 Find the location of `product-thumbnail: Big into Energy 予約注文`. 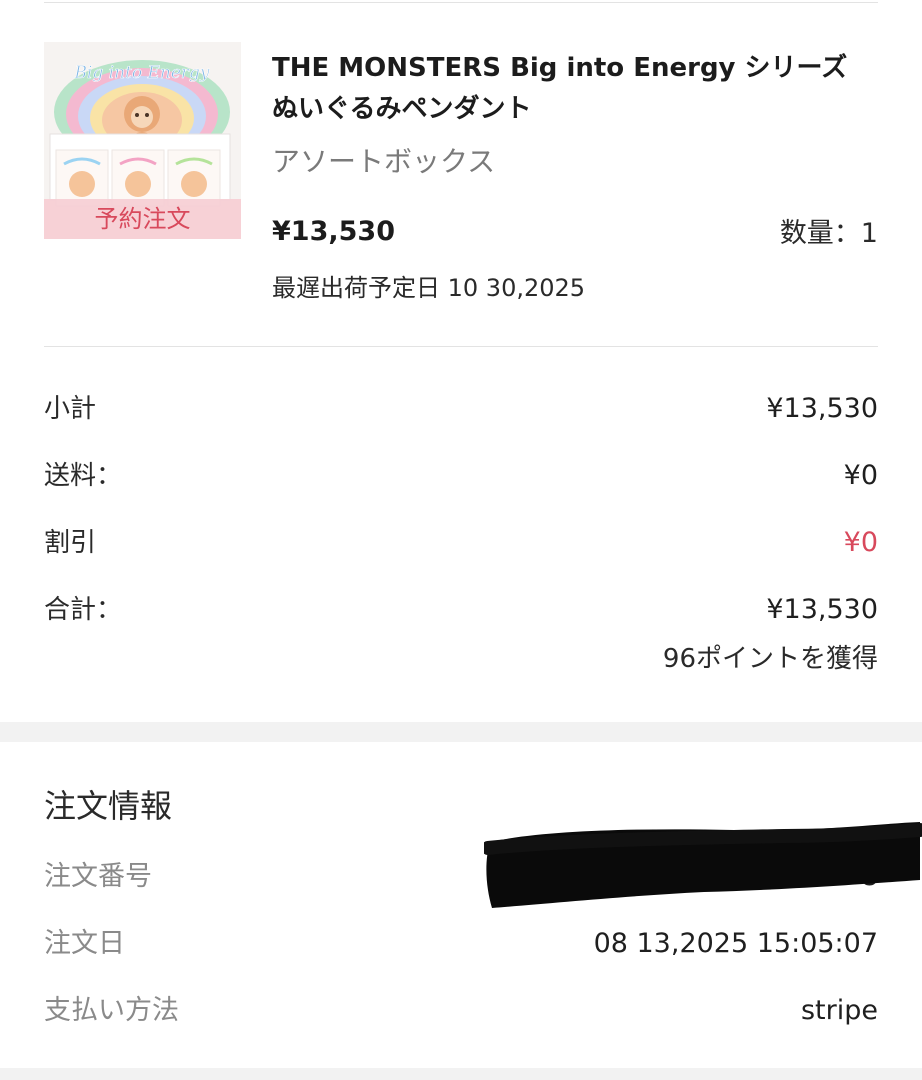

product-thumbnail: Big into Energy 予約注文 is located at coordinates (142, 140).